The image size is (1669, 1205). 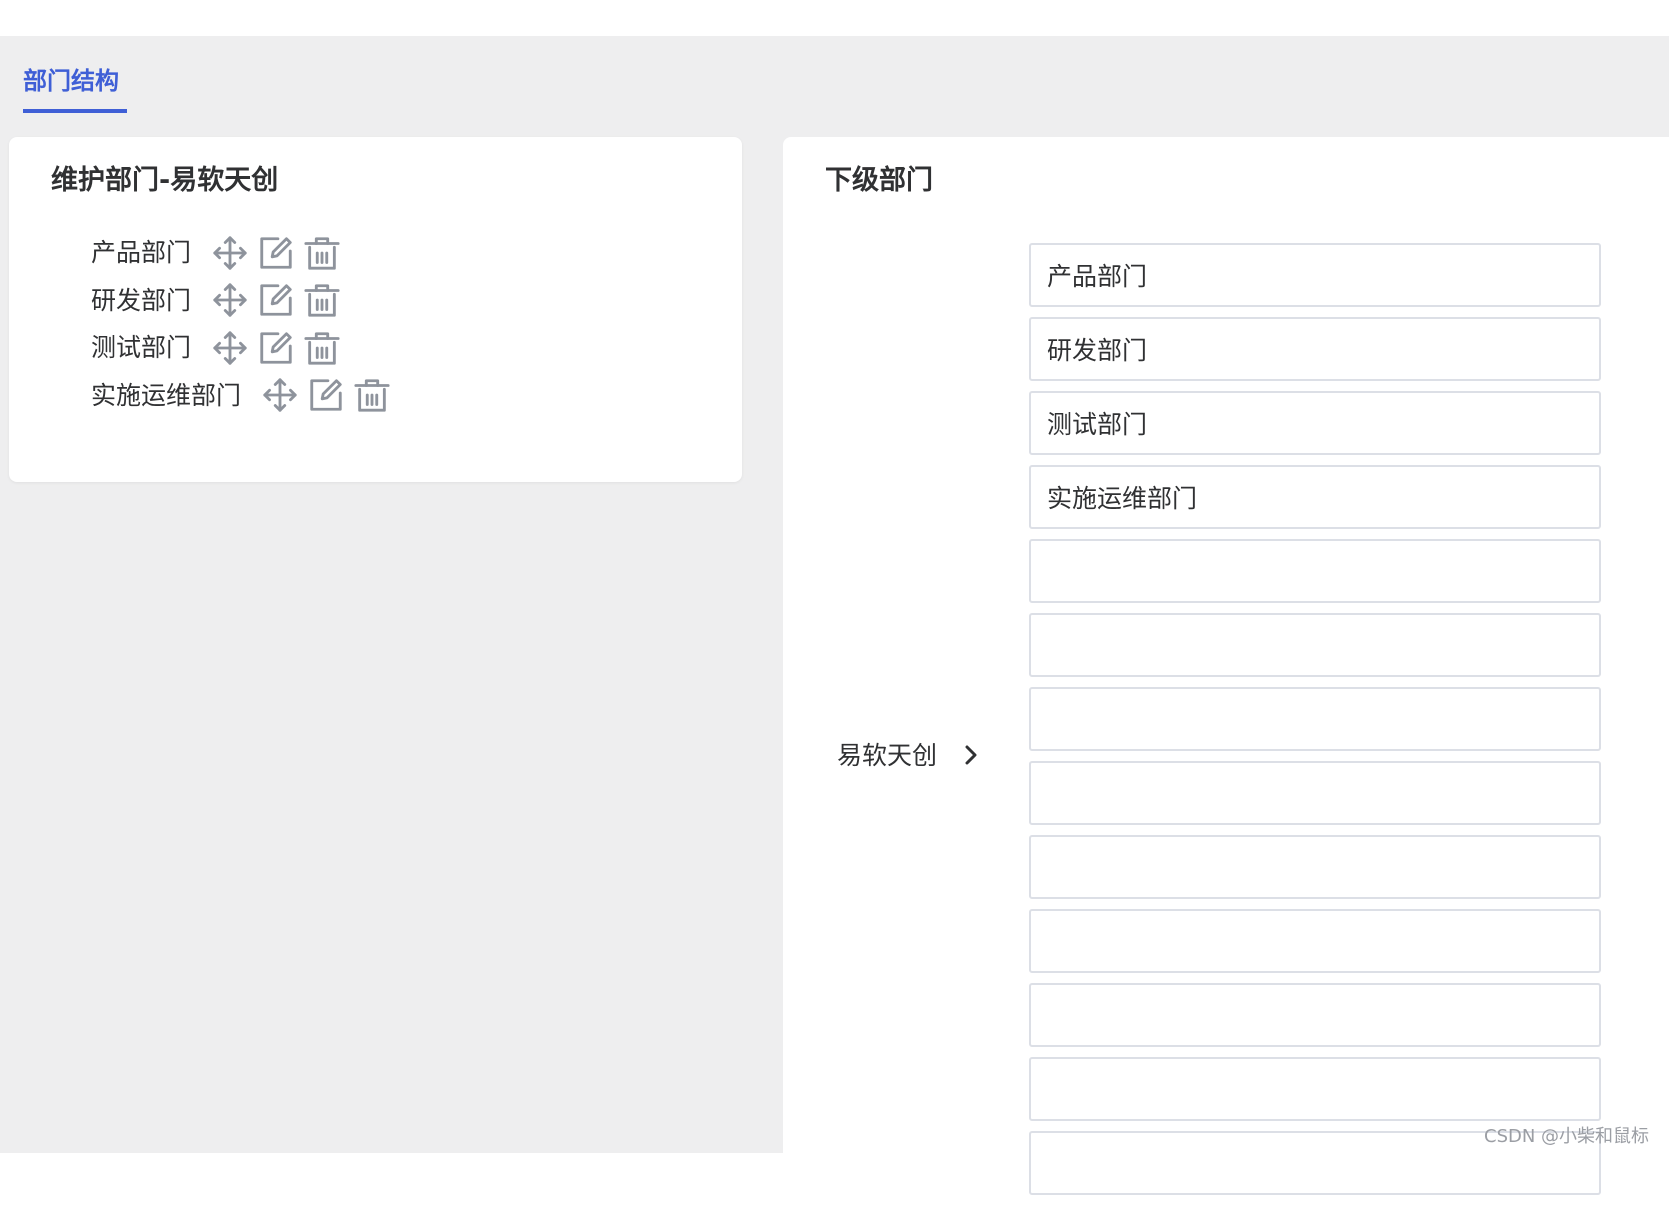 I want to click on parent-department: 易软天创, so click(x=909, y=755).